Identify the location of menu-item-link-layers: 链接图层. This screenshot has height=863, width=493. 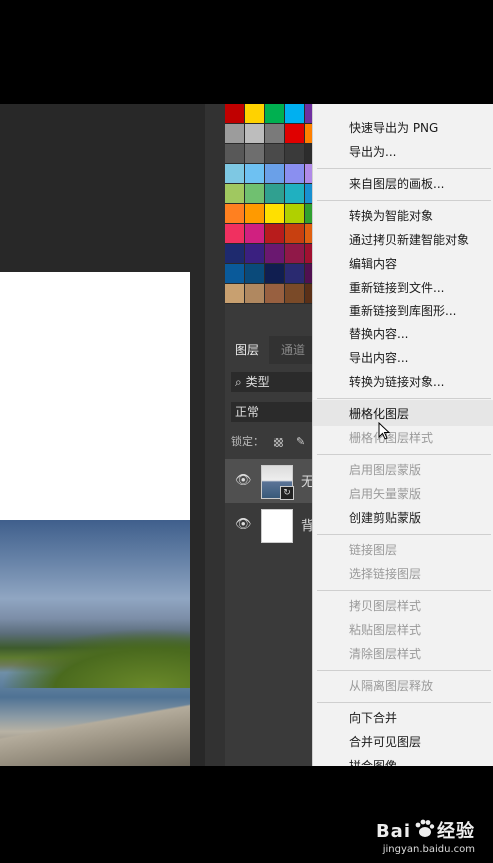
(373, 550).